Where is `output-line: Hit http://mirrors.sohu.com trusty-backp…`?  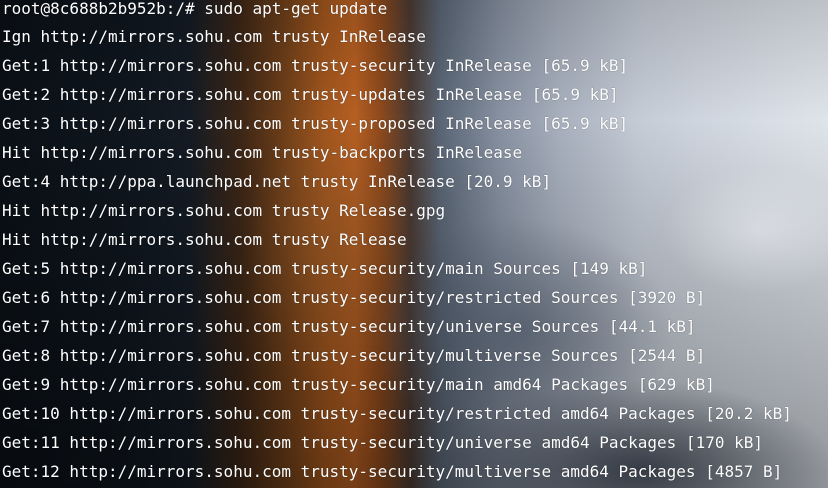 output-line: Hit http://mirrors.sohu.com trusty-backp… is located at coordinates (262, 152).